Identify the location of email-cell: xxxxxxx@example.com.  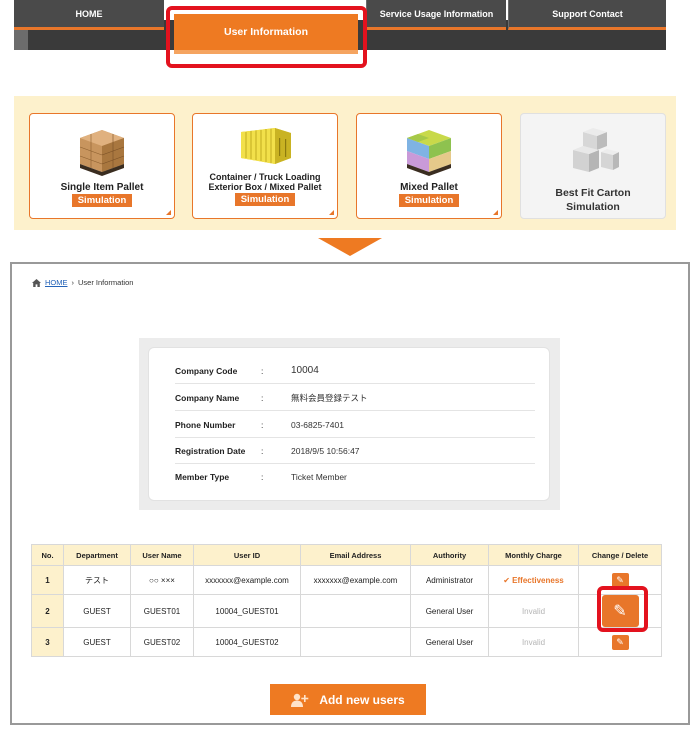
(355, 580).